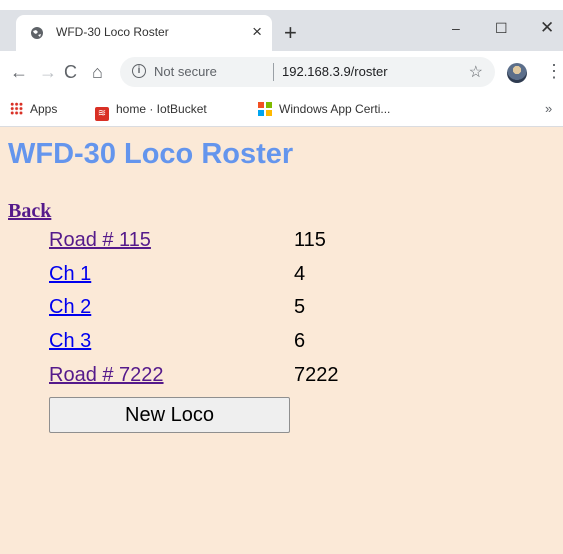 This screenshot has width=563, height=554. What do you see at coordinates (249, 277) in the screenshot?
I see `roster-row: Ch 1 4` at bounding box center [249, 277].